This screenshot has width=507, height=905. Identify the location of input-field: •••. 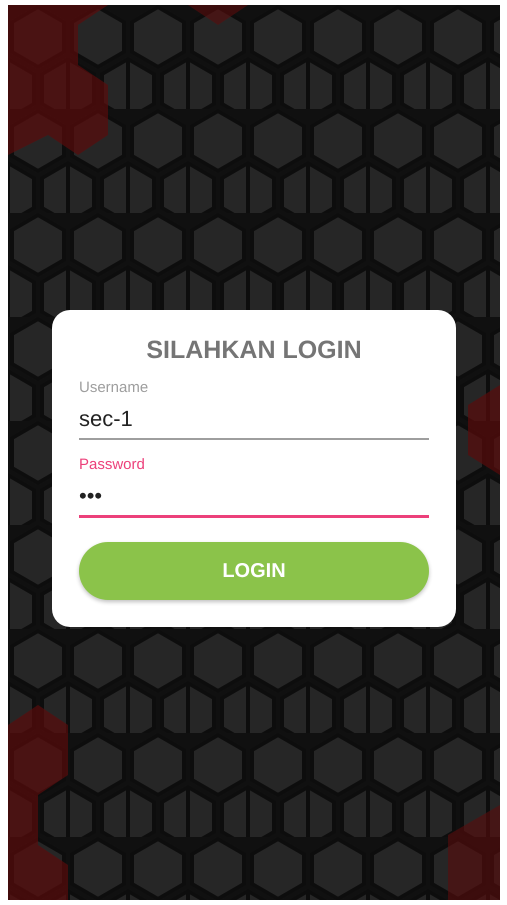
(254, 495).